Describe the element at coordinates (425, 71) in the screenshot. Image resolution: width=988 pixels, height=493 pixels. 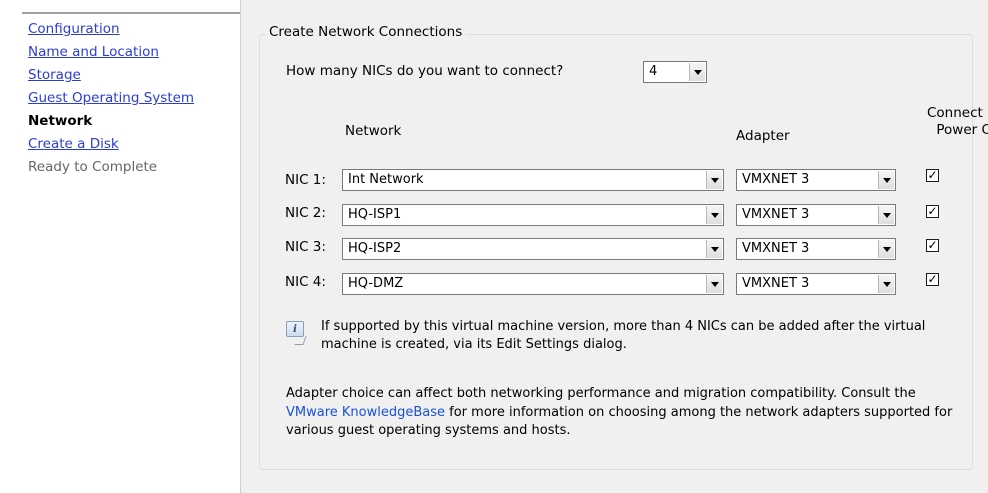
I see `nic-count-question: How many NICs do you want to connect?` at that location.